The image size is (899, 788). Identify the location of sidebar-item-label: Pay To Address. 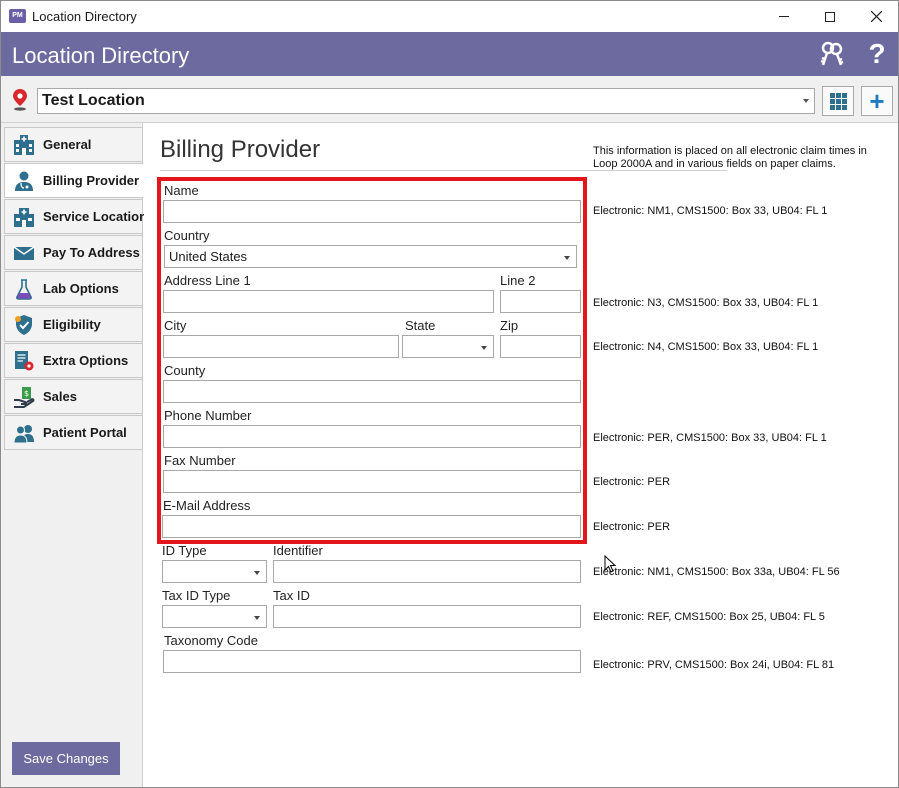
(91, 252).